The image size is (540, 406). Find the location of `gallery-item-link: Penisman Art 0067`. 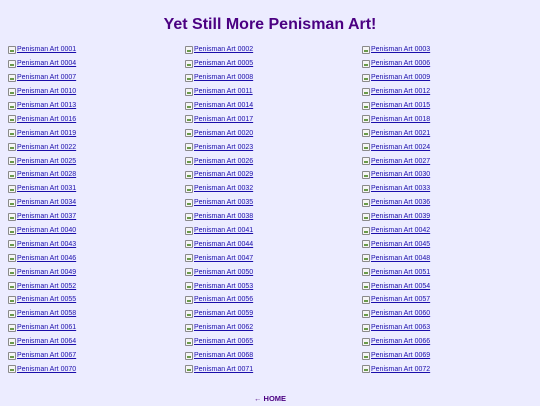

gallery-item-link: Penisman Art 0067 is located at coordinates (42, 355).